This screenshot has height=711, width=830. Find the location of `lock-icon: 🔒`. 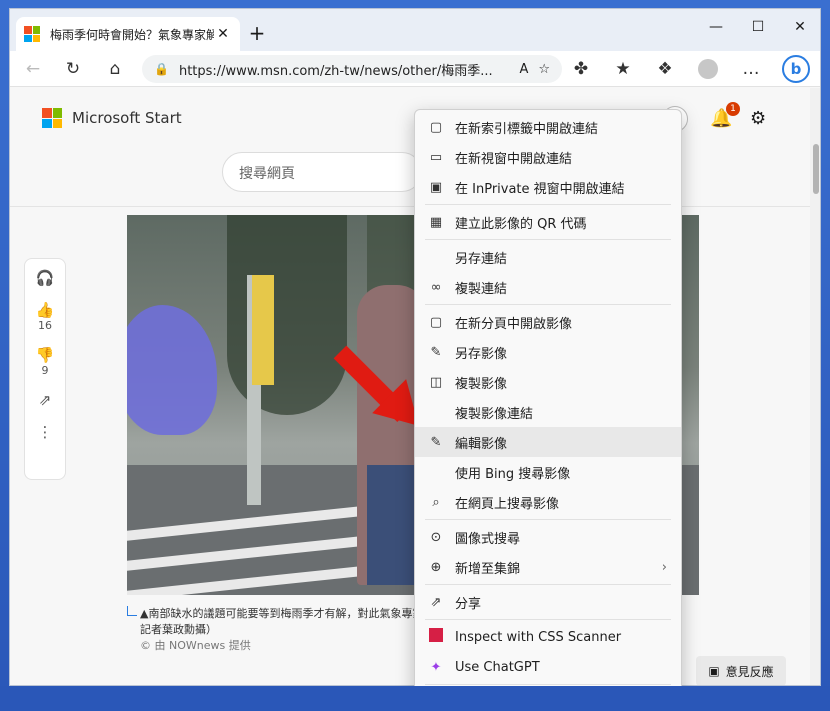

lock-icon: 🔒 is located at coordinates (161, 69).